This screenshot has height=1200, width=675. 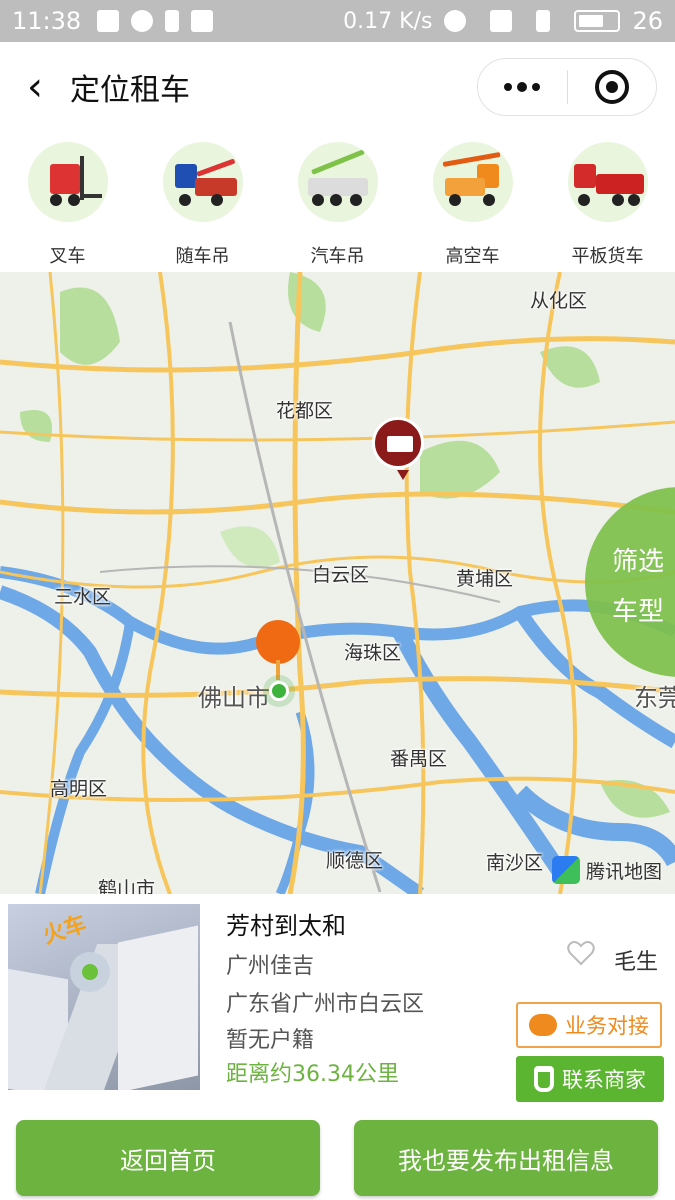 I want to click on contact-merchant-button: 联系商家, so click(x=590, y=1079).